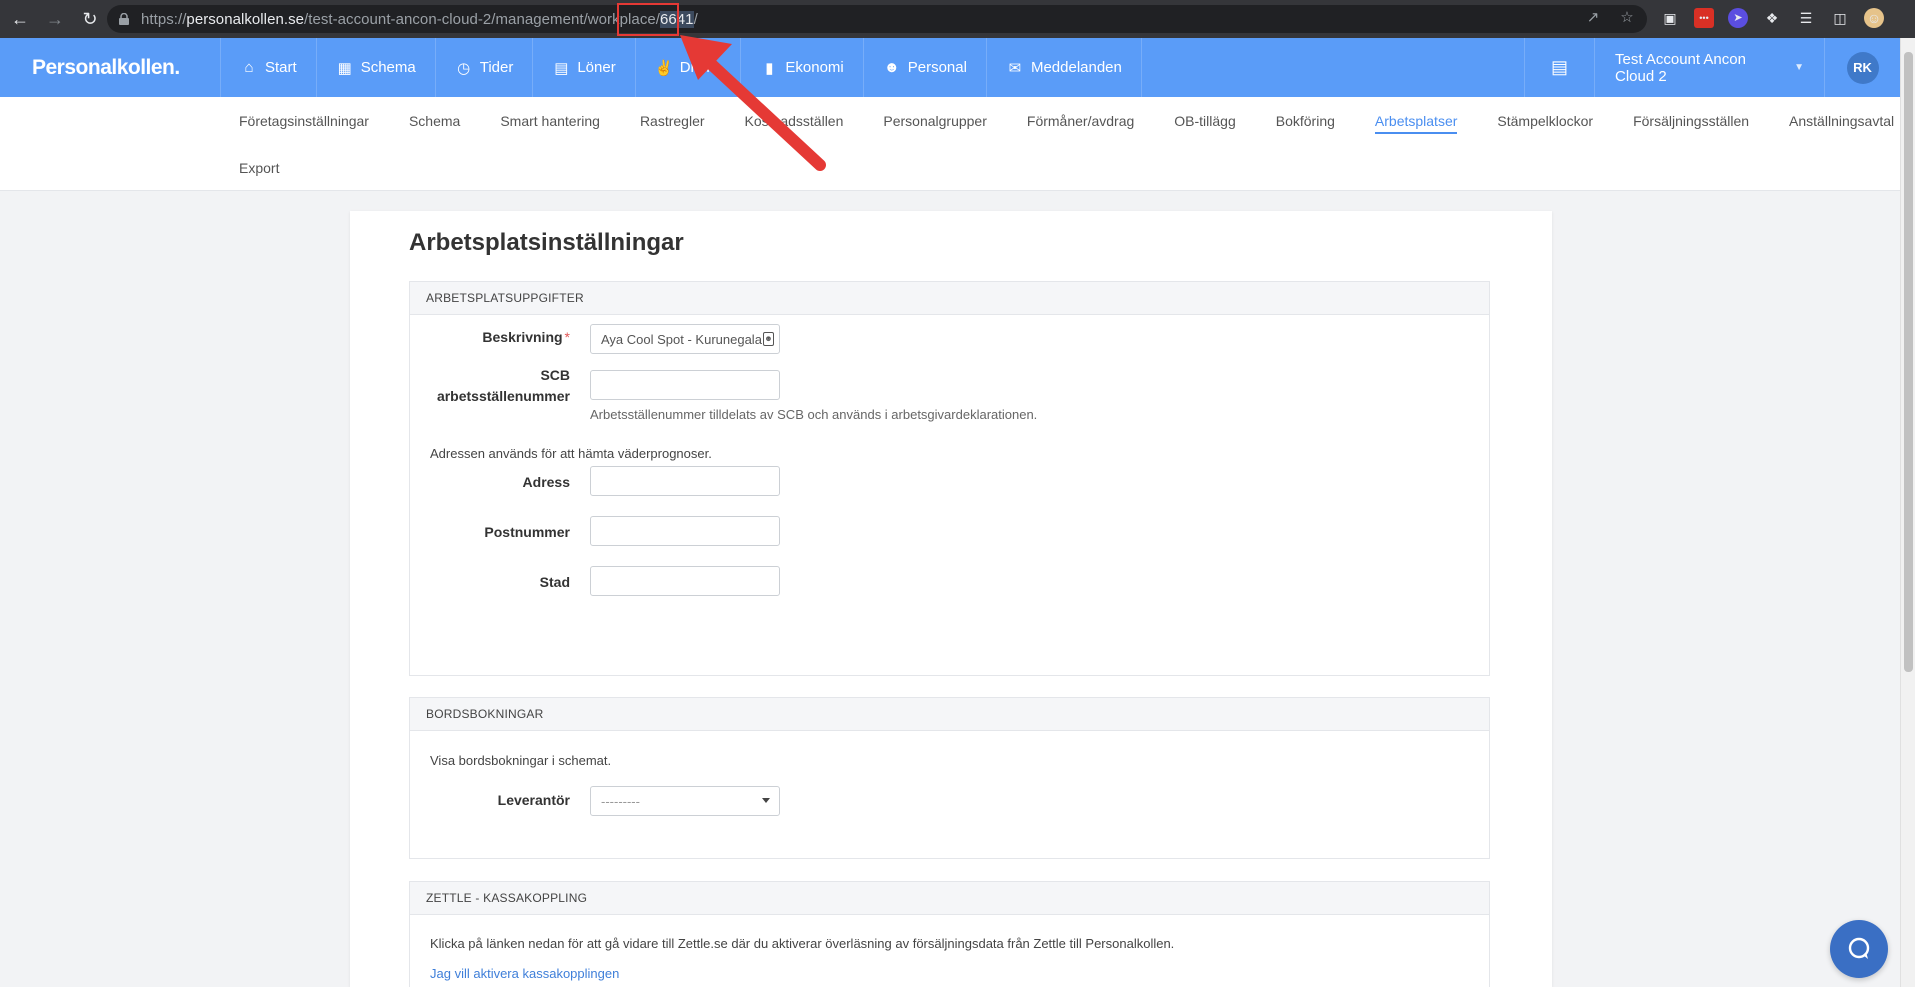 The image size is (1915, 987). I want to click on booking-note: Visa bordsbokningar i schemat., so click(521, 760).